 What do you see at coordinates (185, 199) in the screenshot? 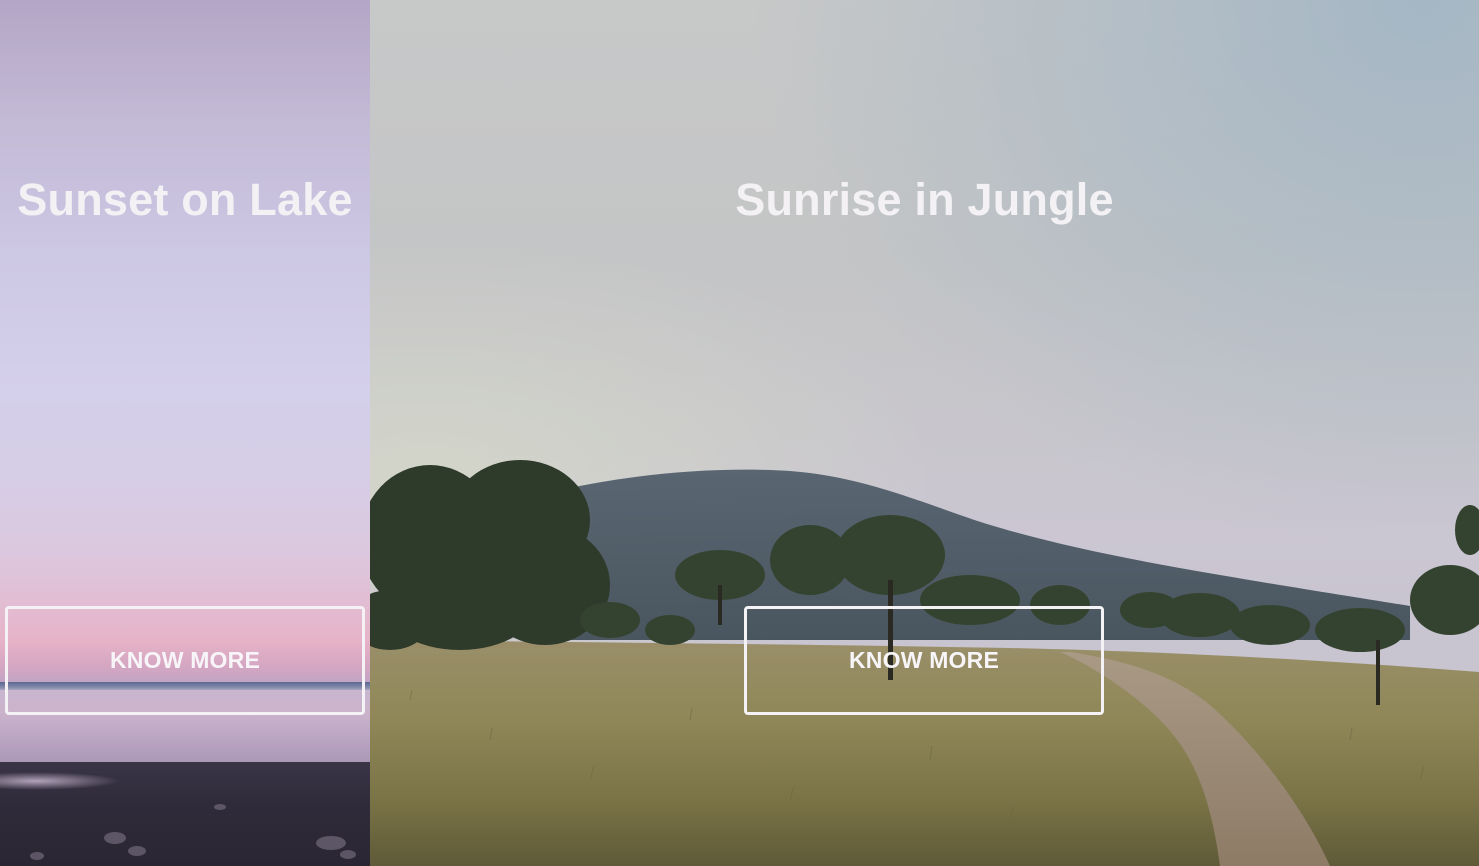
I see `slide-title: Sunset on Lake` at bounding box center [185, 199].